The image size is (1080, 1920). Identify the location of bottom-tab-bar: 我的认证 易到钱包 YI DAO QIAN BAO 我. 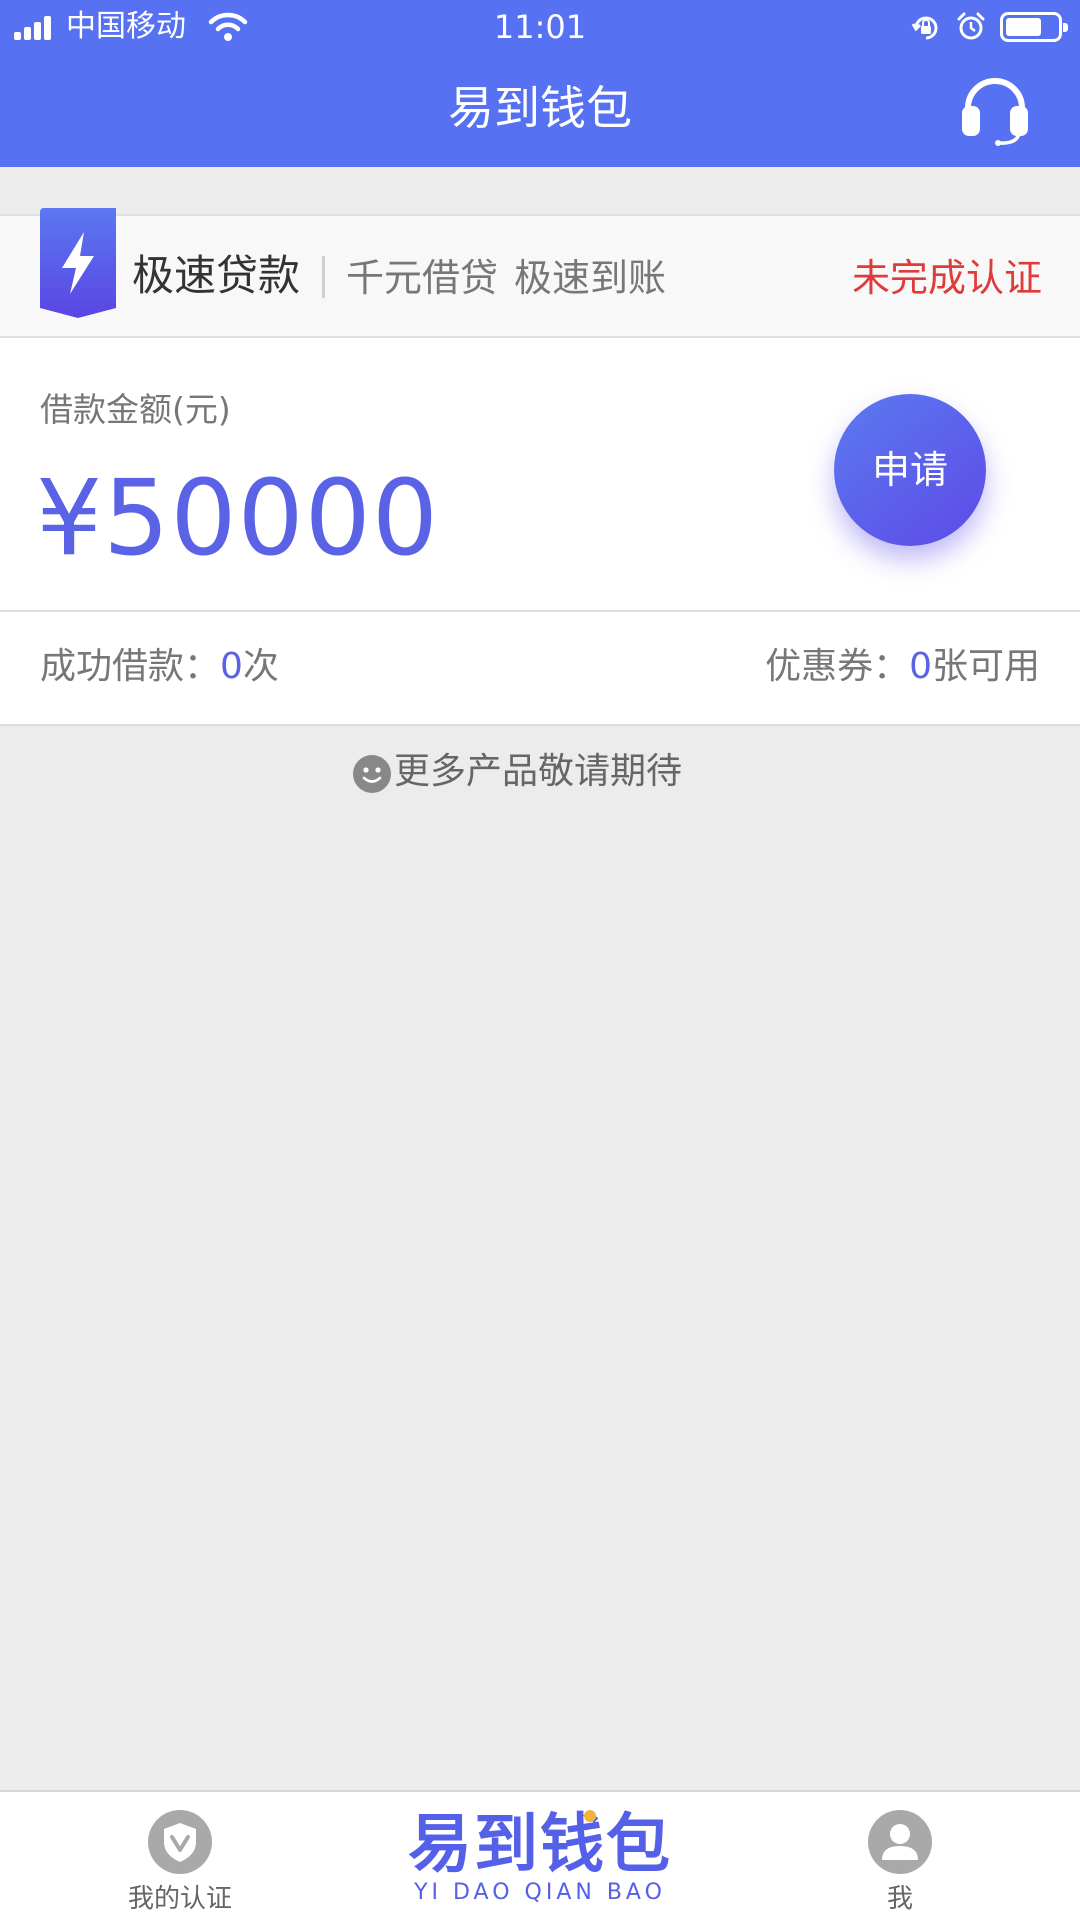
(540, 1855).